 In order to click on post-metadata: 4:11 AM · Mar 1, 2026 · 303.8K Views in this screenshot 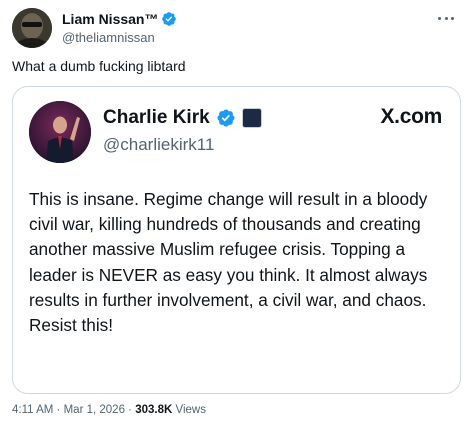, I will do `click(109, 410)`.